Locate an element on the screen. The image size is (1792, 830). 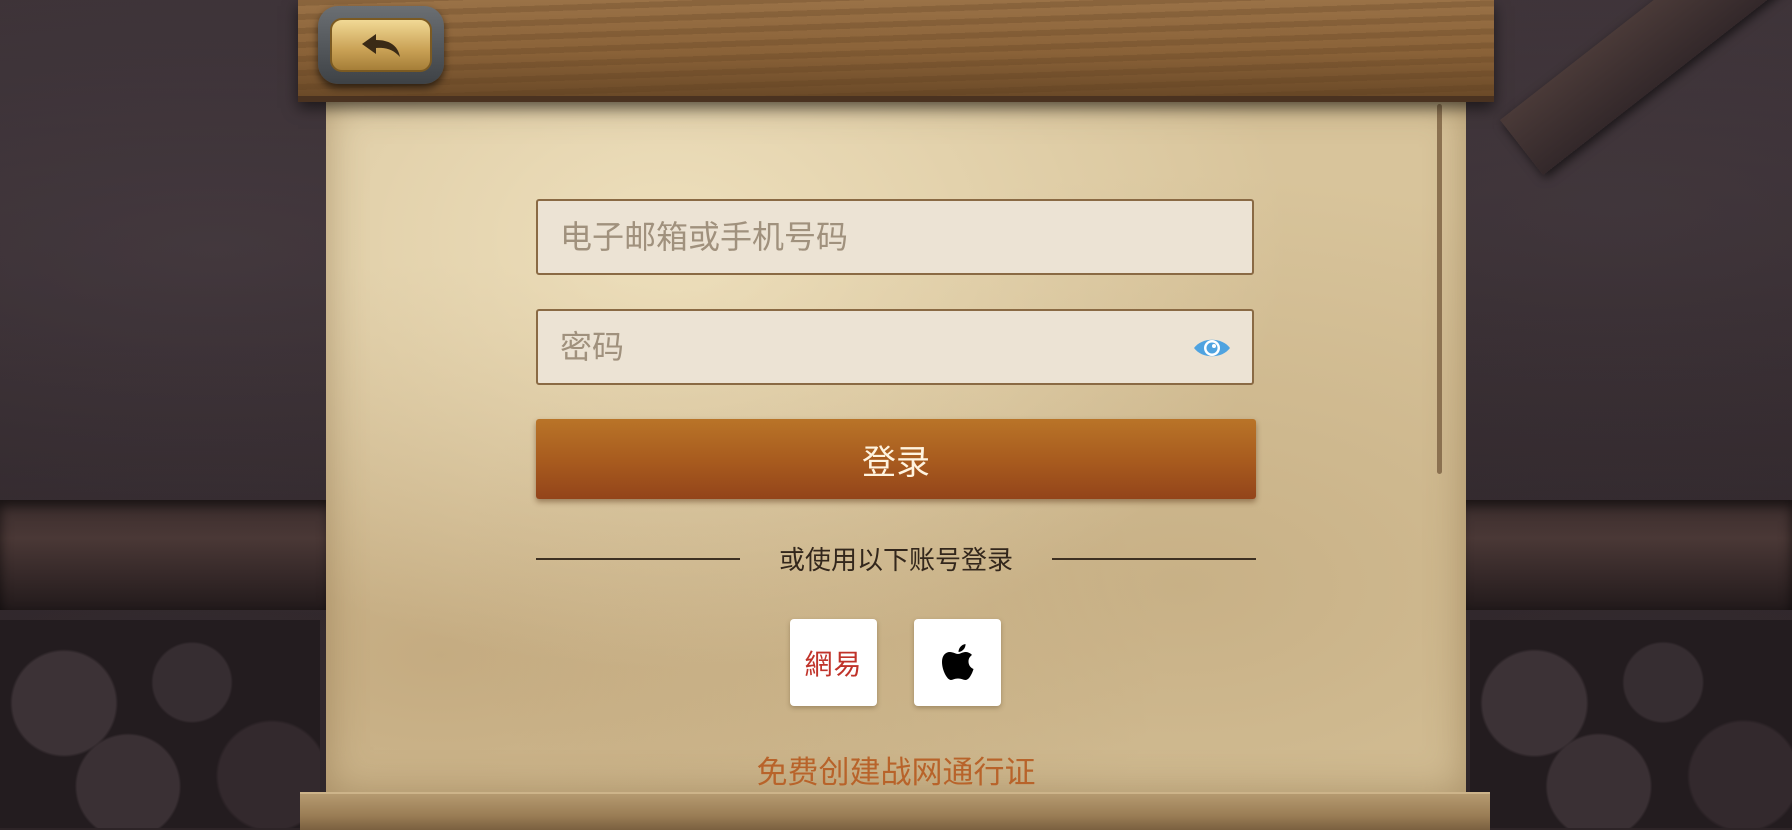
apple-login-button is located at coordinates (957, 662).